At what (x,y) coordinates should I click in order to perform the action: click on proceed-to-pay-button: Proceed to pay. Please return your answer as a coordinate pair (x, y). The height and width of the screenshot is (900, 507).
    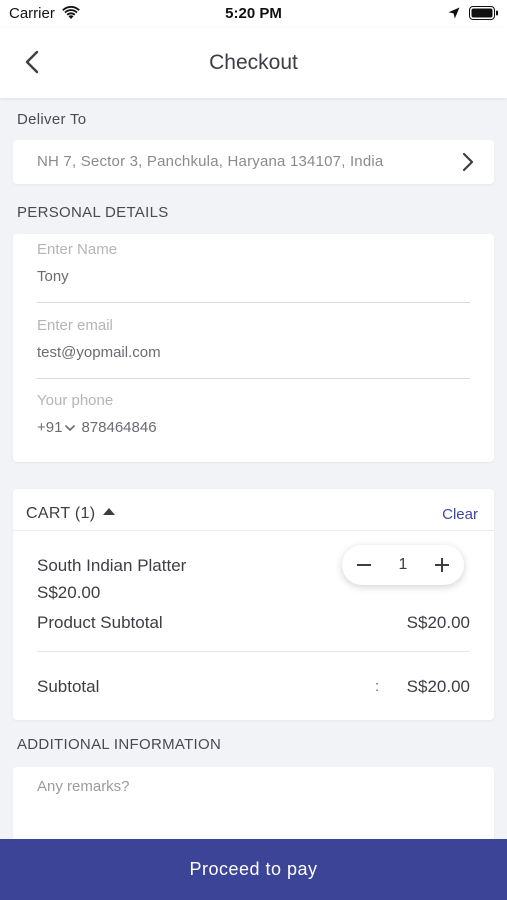
    Looking at the image, I should click on (253, 869).